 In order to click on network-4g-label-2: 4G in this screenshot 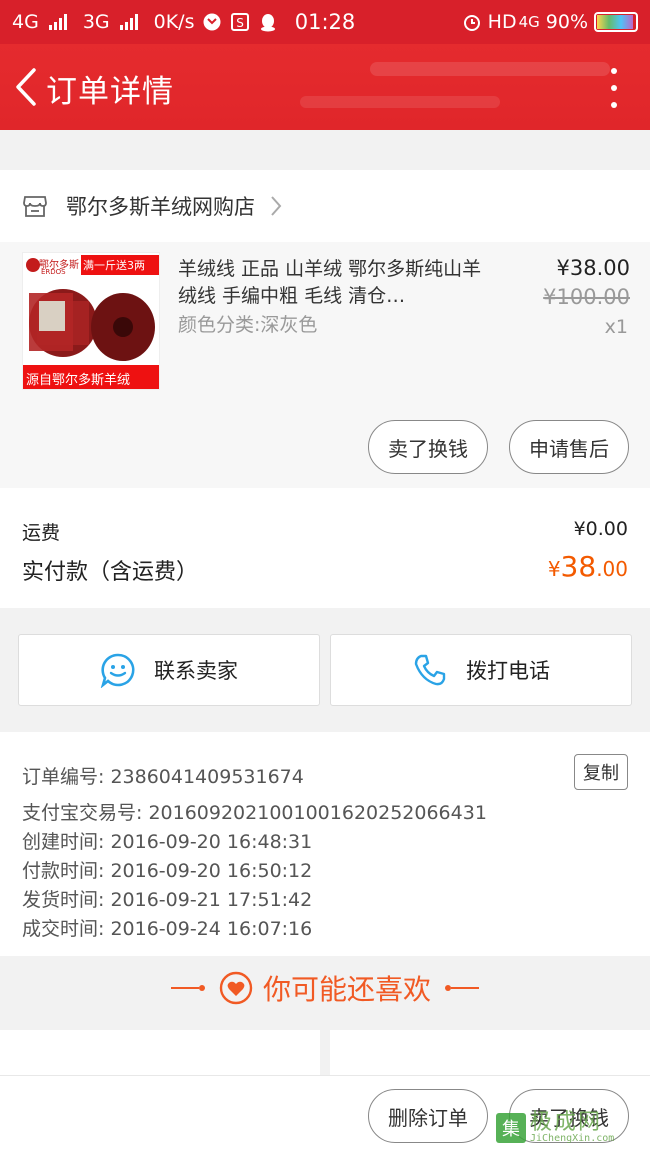, I will do `click(529, 22)`.